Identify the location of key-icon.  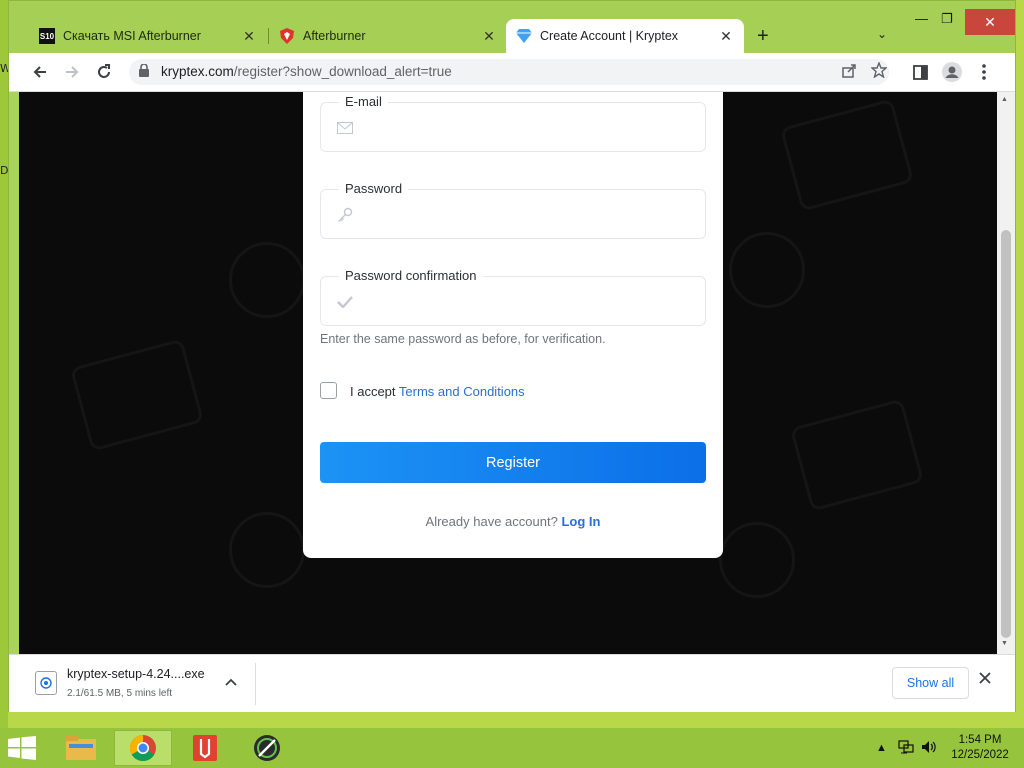
(345, 215).